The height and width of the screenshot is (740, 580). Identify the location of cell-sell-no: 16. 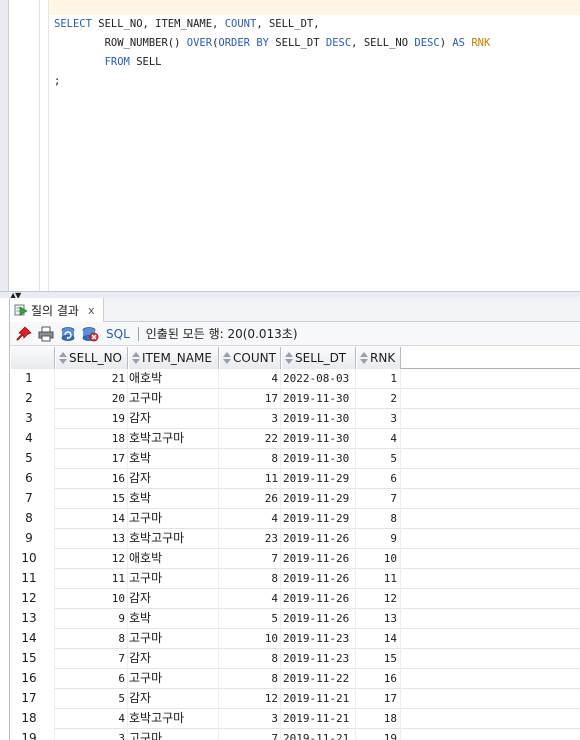
(91, 479).